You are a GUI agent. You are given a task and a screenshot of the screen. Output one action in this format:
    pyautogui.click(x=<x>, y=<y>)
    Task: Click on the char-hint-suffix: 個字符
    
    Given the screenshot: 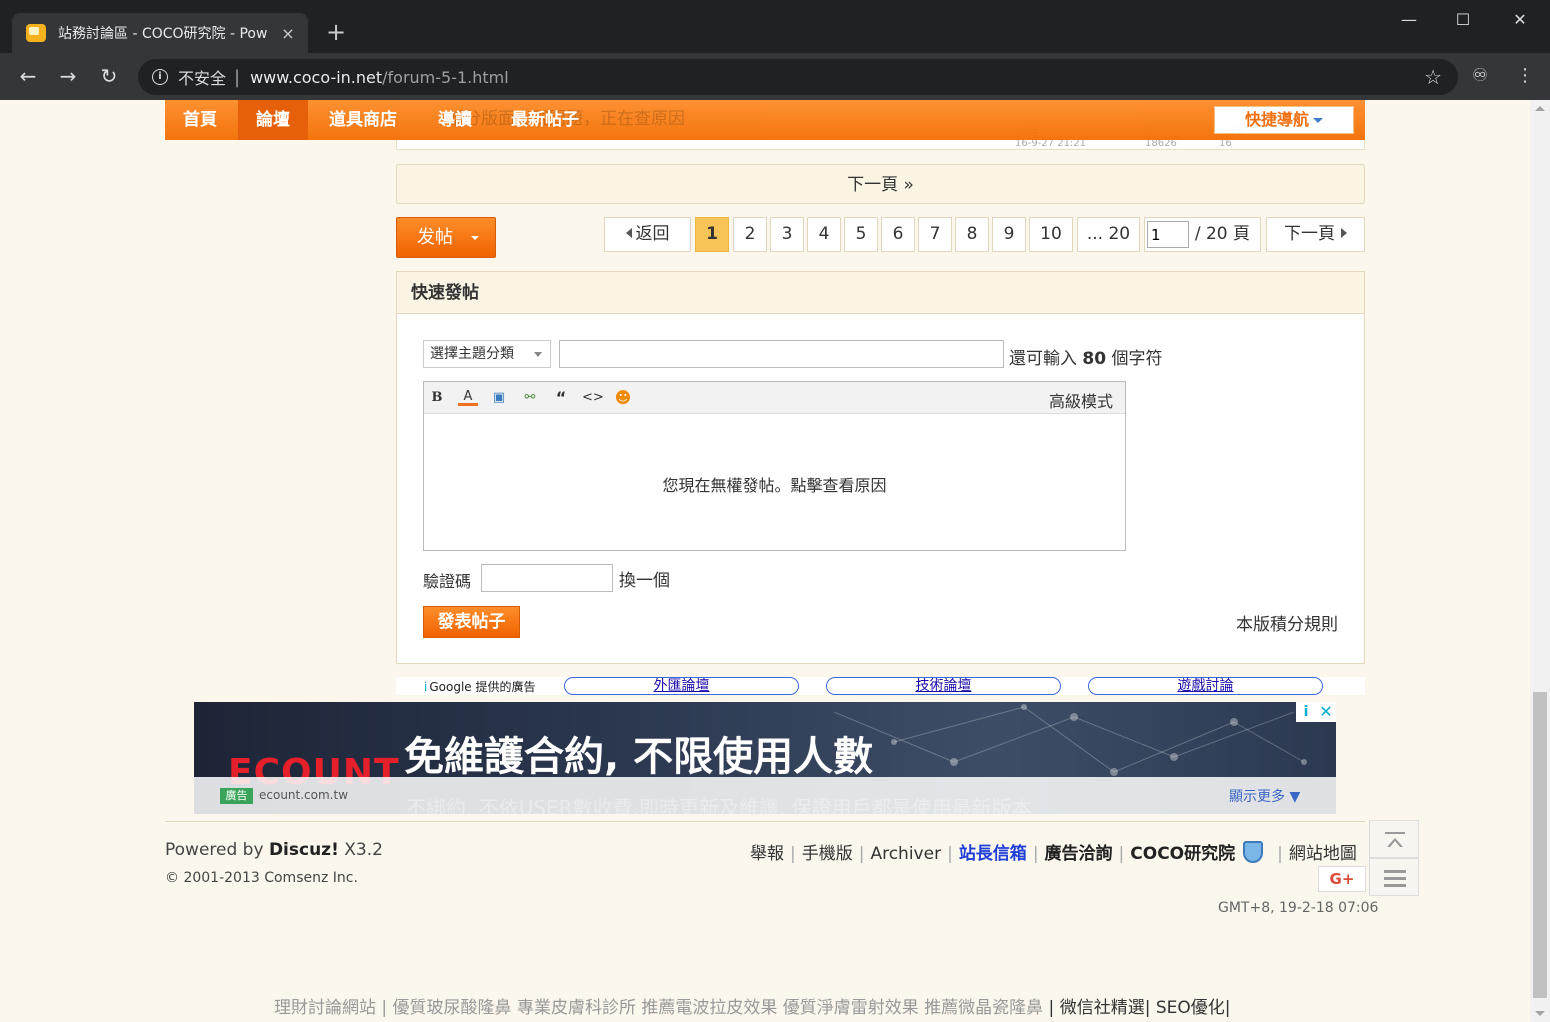 What is the action you would take?
    pyautogui.click(x=1137, y=359)
    